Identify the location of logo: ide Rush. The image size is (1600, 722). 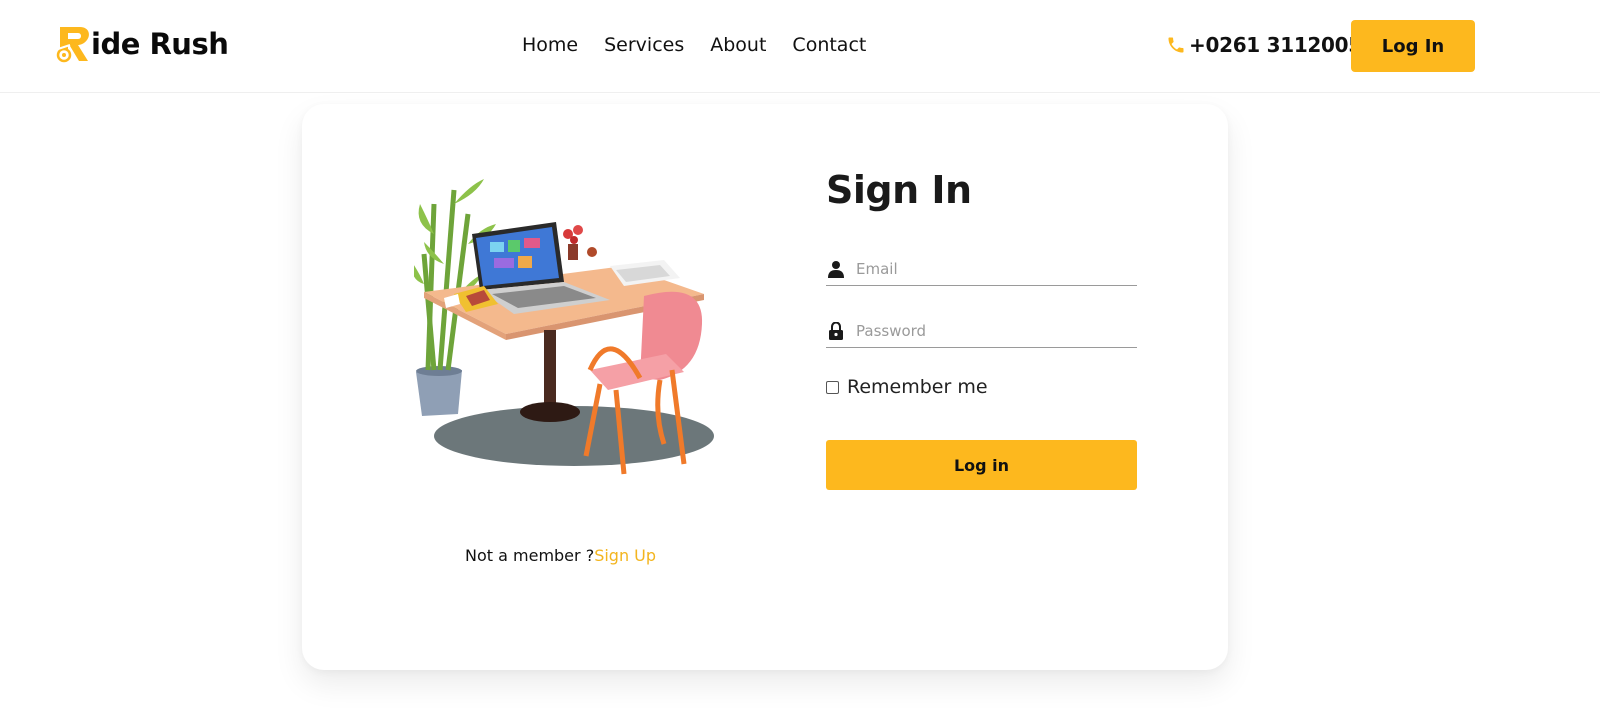
(142, 44).